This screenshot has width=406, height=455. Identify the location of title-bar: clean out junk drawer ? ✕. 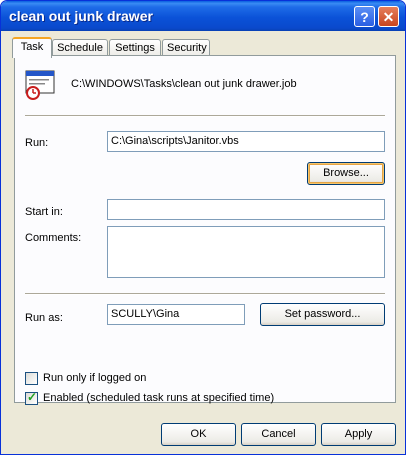
(203, 16).